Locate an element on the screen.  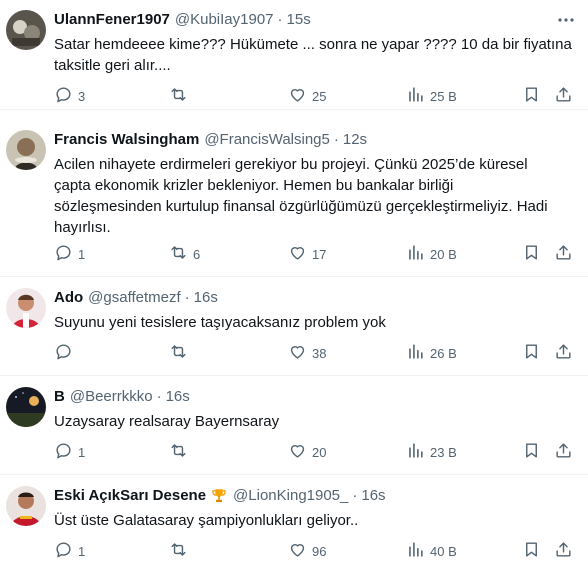
views-count: 40 B is located at coordinates (443, 551).